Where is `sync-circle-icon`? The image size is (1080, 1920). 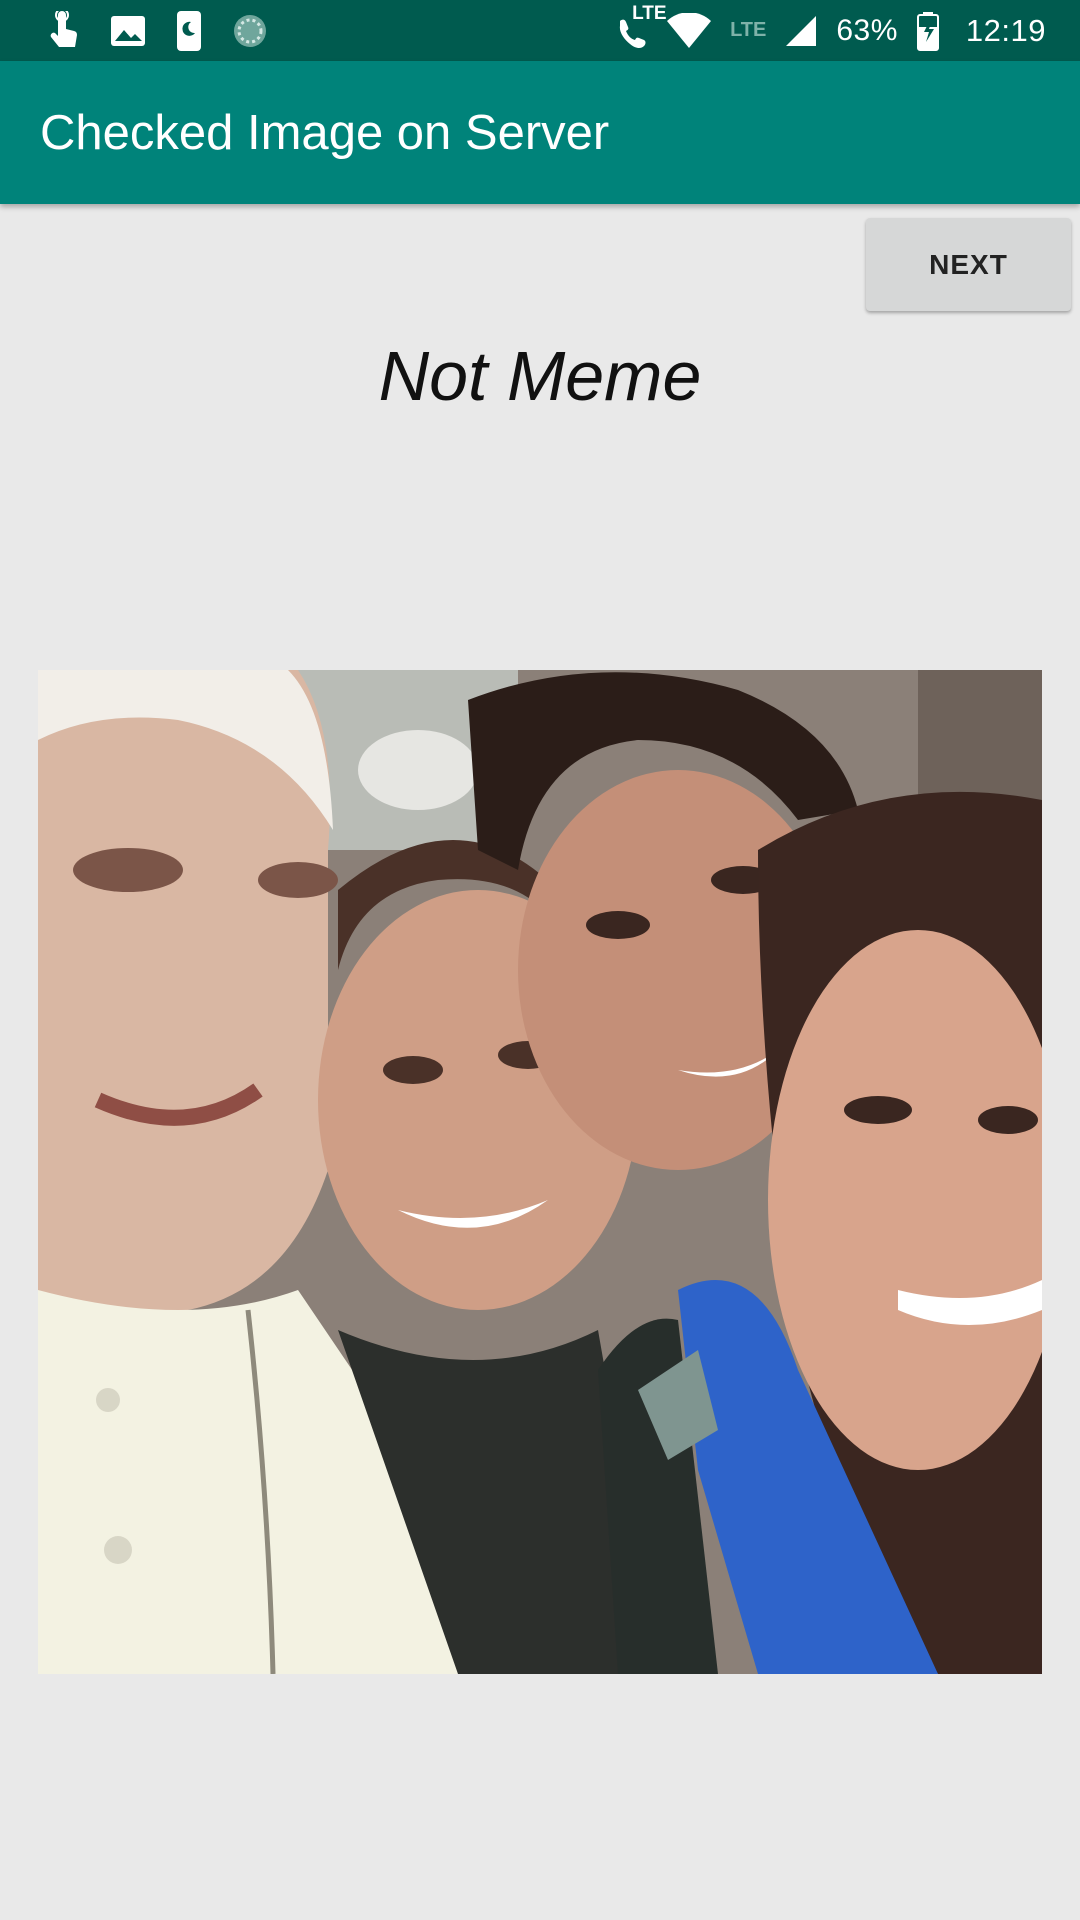
sync-circle-icon is located at coordinates (250, 31).